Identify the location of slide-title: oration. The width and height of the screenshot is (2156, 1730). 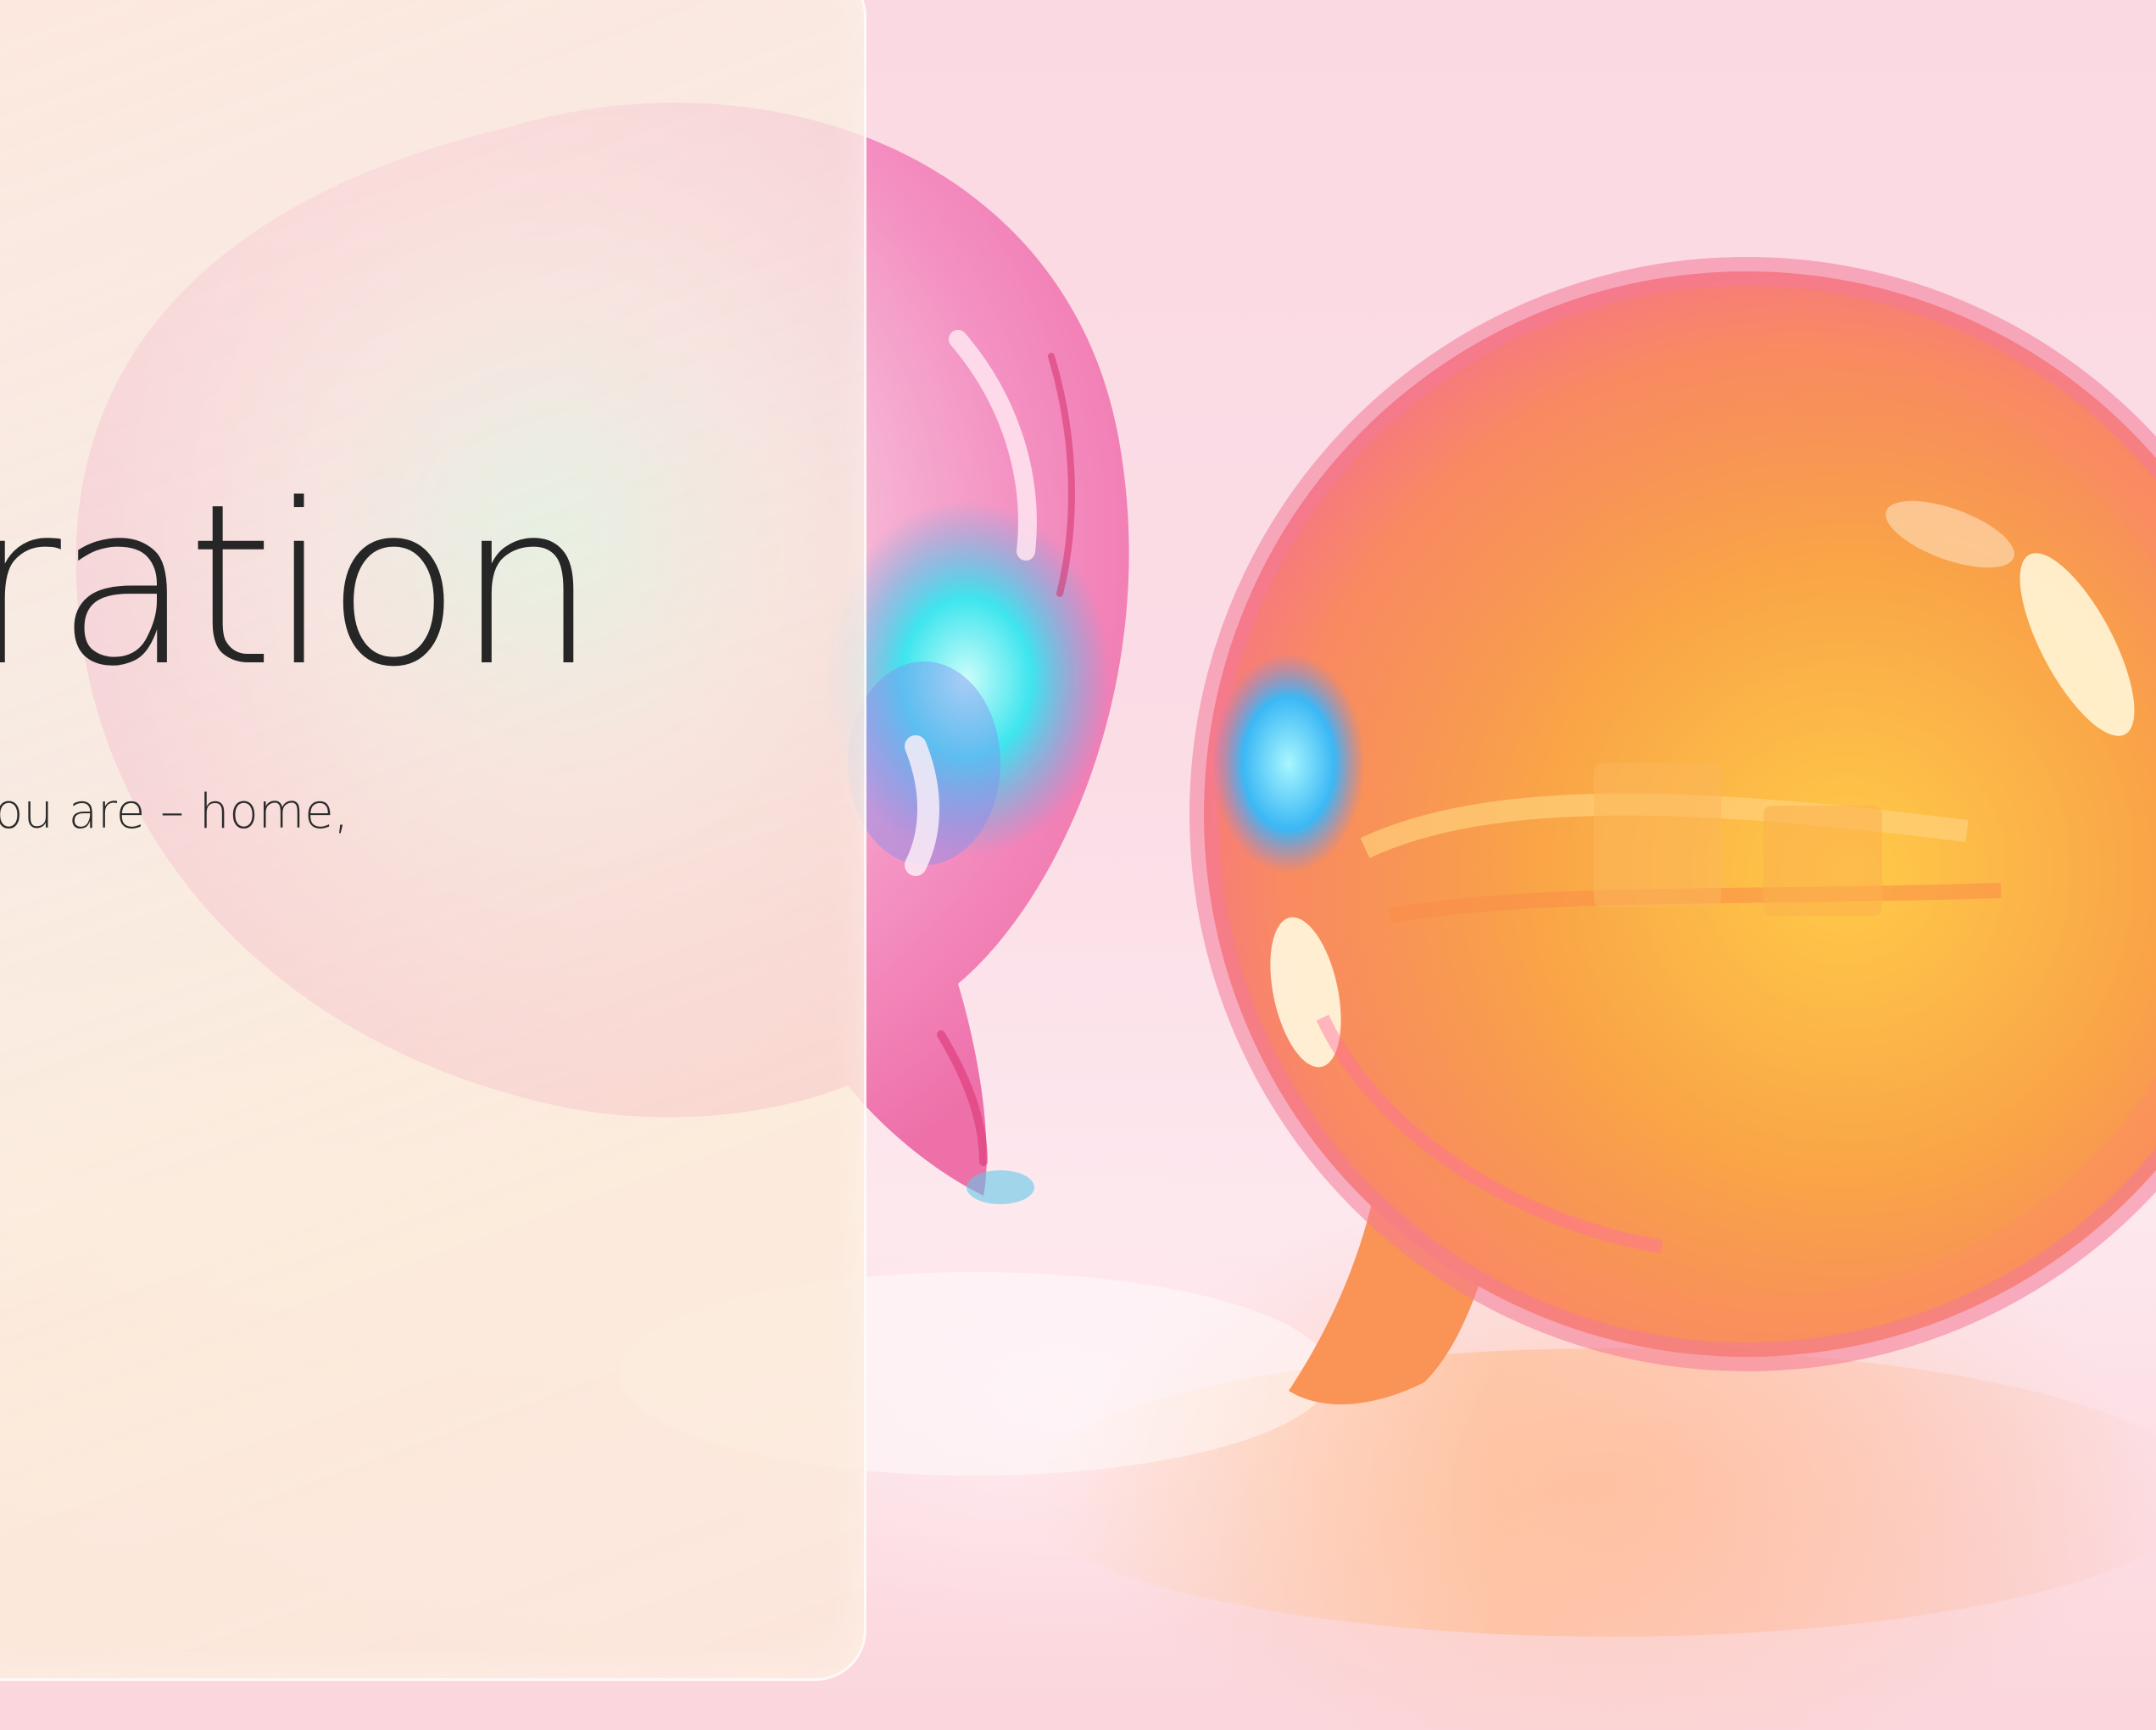
(298, 586).